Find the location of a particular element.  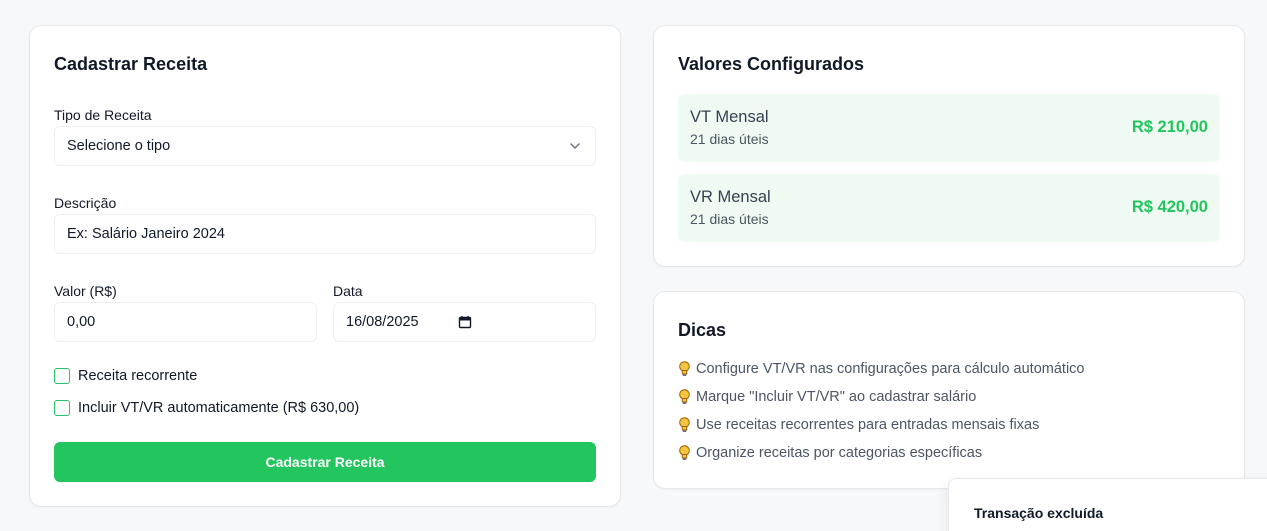

description-input: Ex: Salário Janeiro 2024 is located at coordinates (325, 234).